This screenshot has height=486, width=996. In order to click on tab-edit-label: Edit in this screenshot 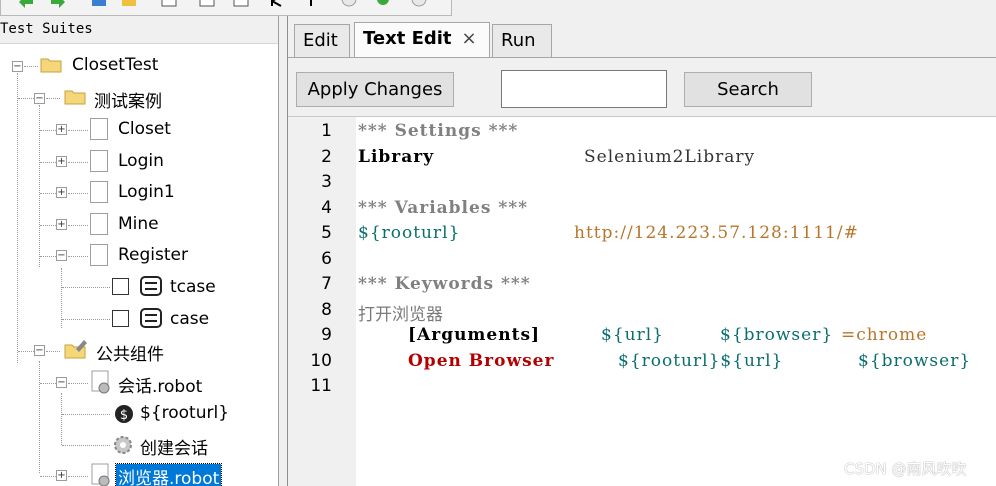, I will do `click(320, 40)`.